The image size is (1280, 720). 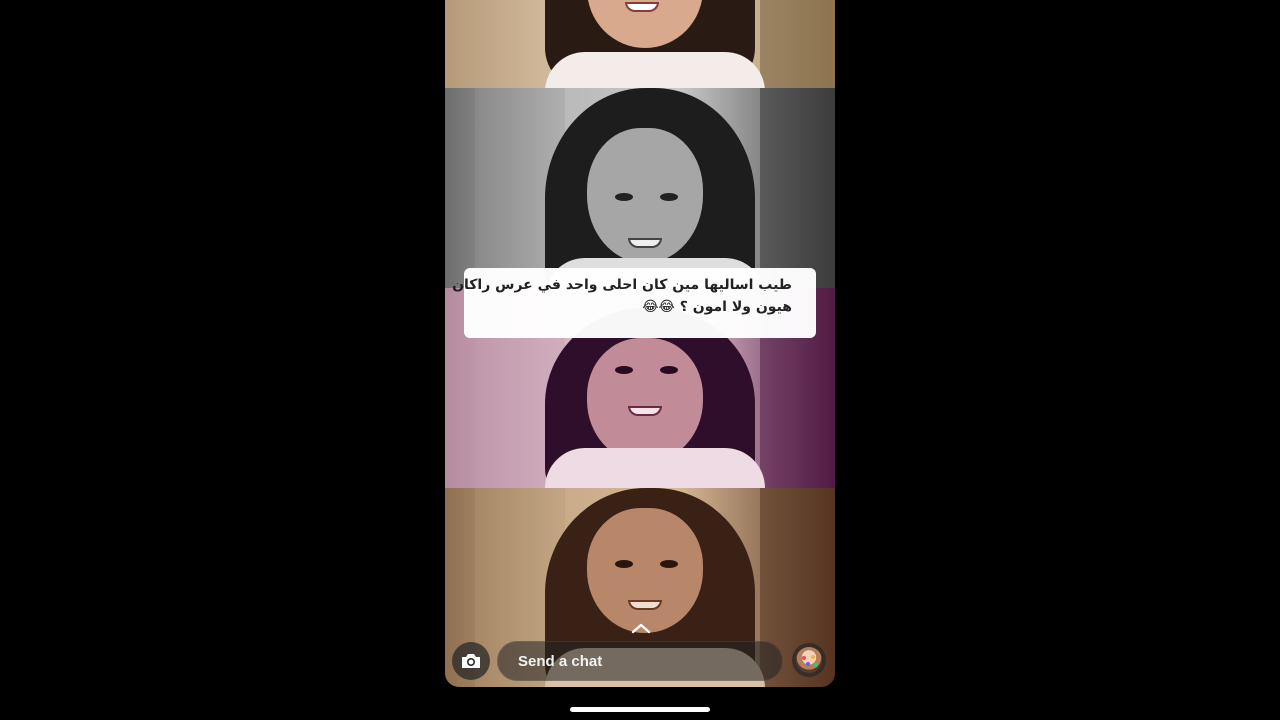 I want to click on send-chat-input: Send a chat, so click(x=640, y=661).